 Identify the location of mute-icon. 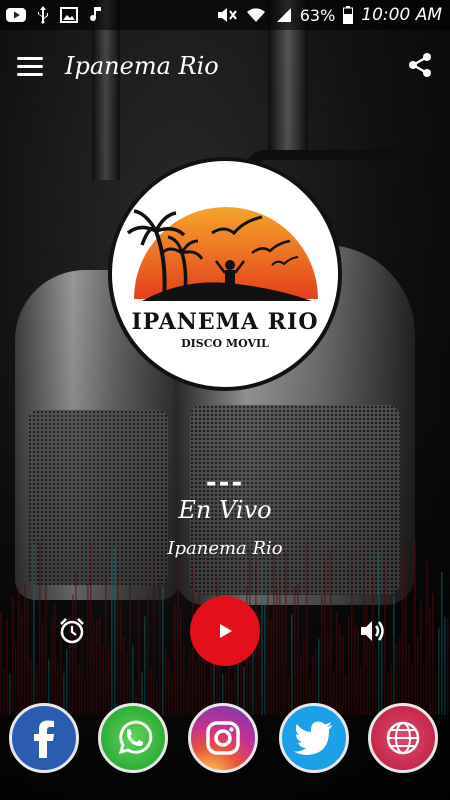
(227, 15).